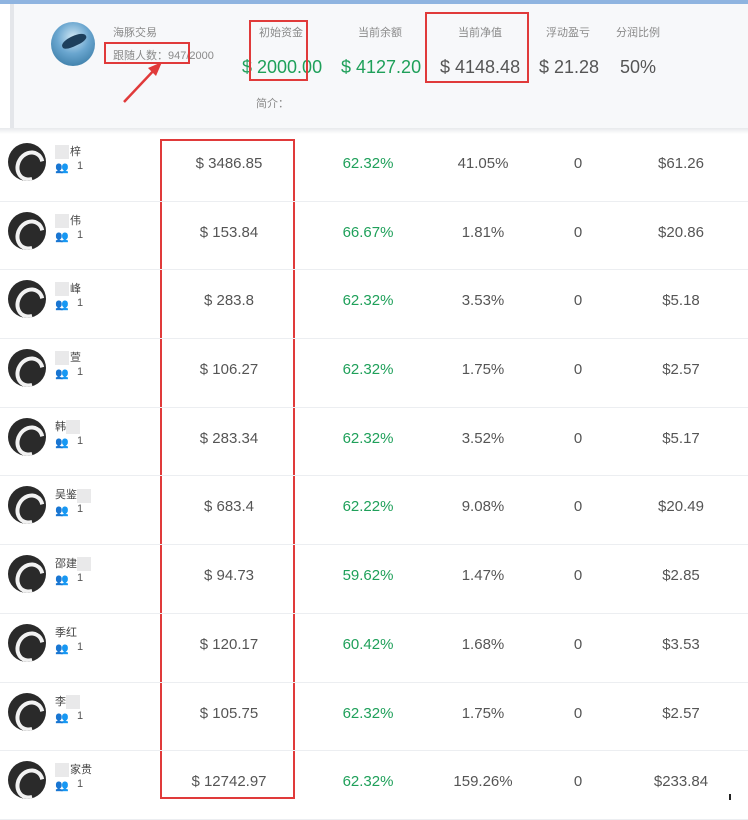 This screenshot has height=820, width=748. I want to click on return-value: 1.68%, so click(483, 644).